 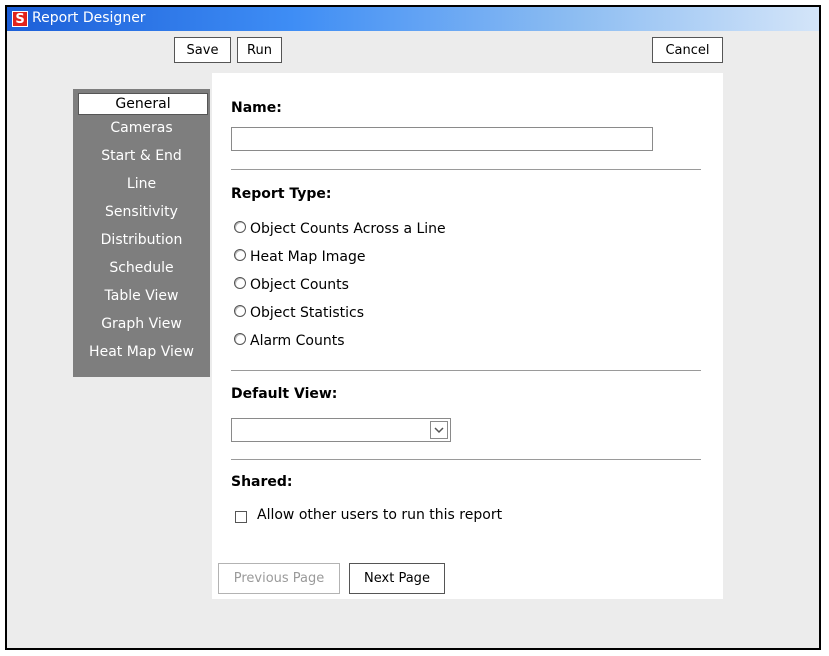 What do you see at coordinates (297, 341) in the screenshot?
I see `radio-label: Alarm Counts` at bounding box center [297, 341].